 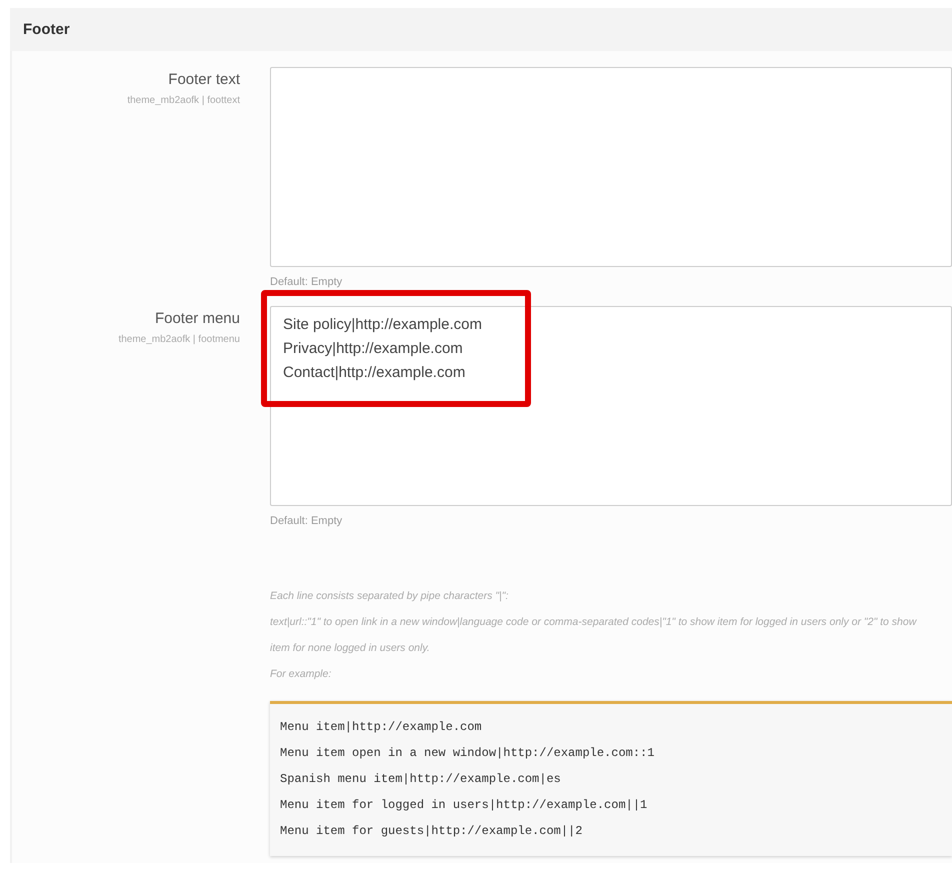 What do you see at coordinates (594, 635) in the screenshot?
I see `help-text: text|url::"1" to open link in a new window|language code or comma-separated codes|"1" to show item for logged in users only or "2" to show item for none logged in users only.` at bounding box center [594, 635].